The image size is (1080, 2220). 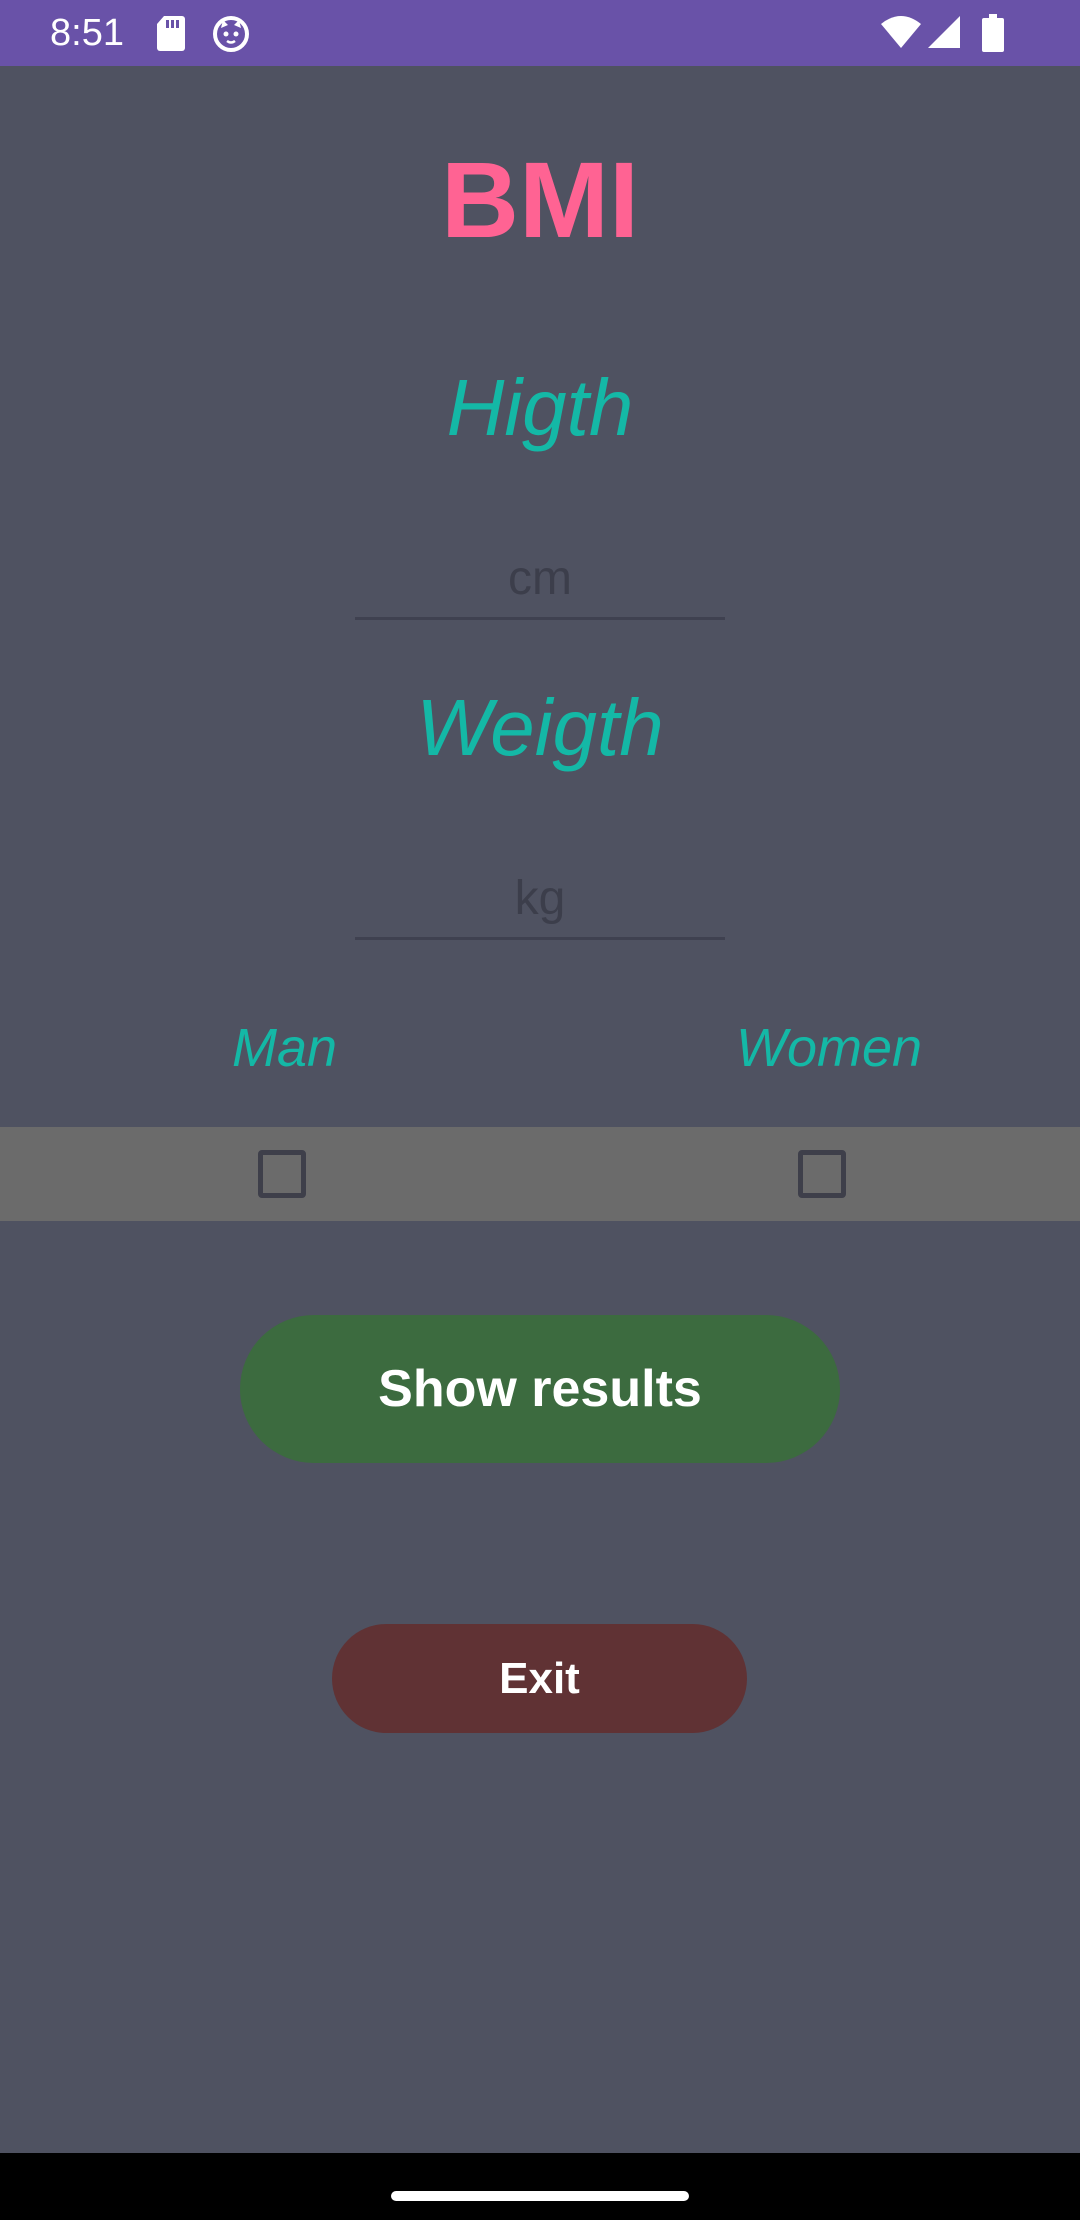 What do you see at coordinates (540, 1389) in the screenshot?
I see `show-results-button: Show results` at bounding box center [540, 1389].